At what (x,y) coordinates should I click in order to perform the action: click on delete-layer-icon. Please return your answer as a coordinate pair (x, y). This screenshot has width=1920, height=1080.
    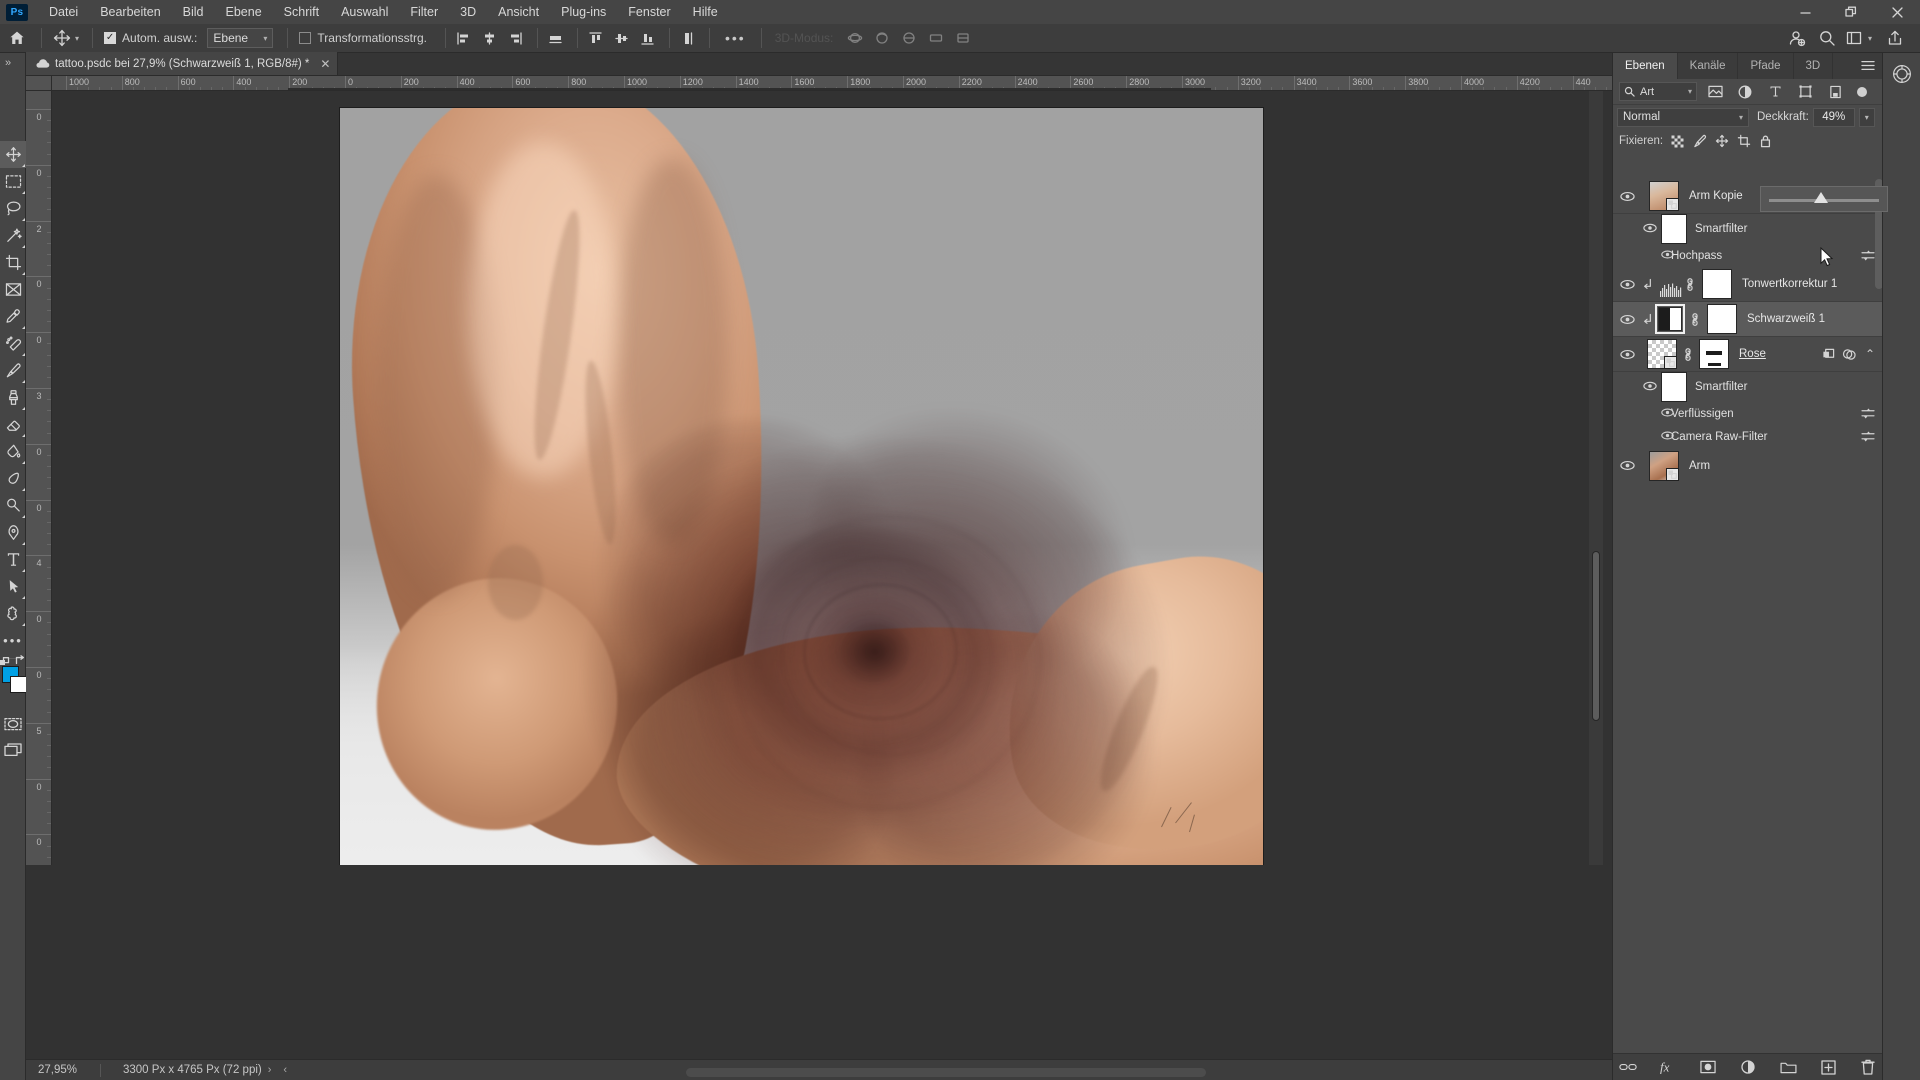
    Looking at the image, I should click on (1868, 1067).